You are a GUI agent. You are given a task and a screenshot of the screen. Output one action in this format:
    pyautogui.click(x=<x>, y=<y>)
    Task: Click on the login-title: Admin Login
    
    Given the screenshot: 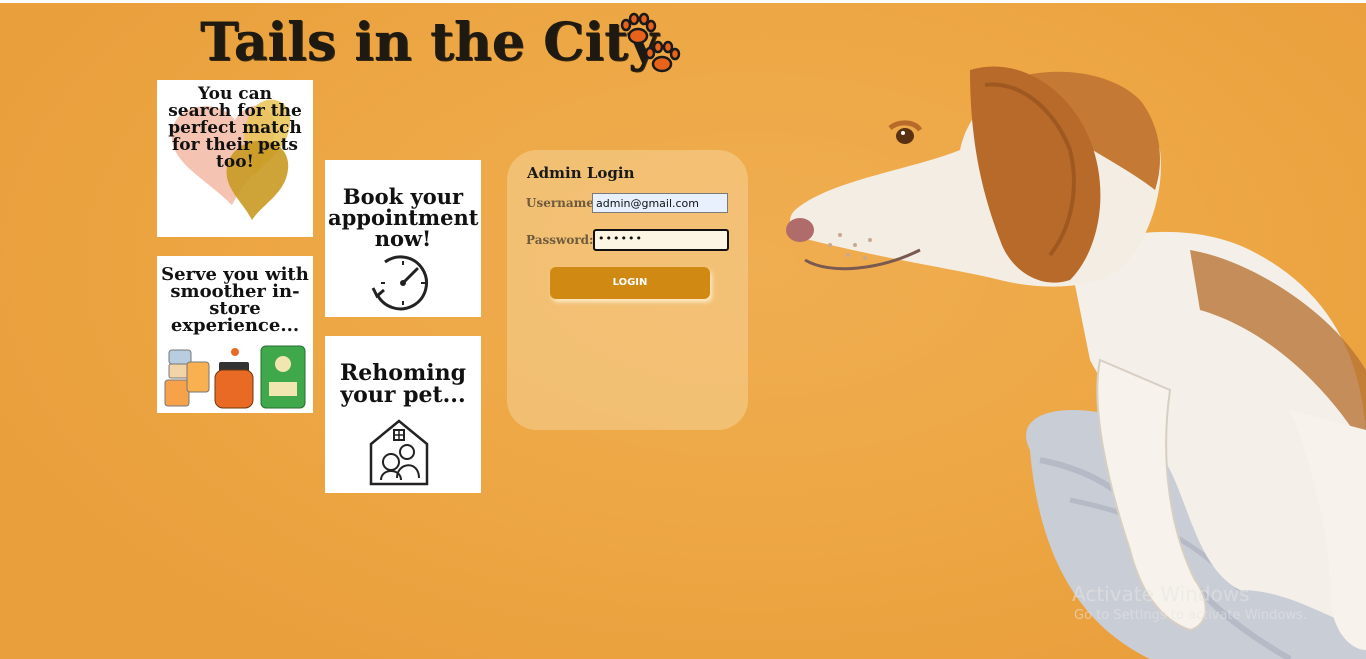 What is the action you would take?
    pyautogui.click(x=581, y=173)
    